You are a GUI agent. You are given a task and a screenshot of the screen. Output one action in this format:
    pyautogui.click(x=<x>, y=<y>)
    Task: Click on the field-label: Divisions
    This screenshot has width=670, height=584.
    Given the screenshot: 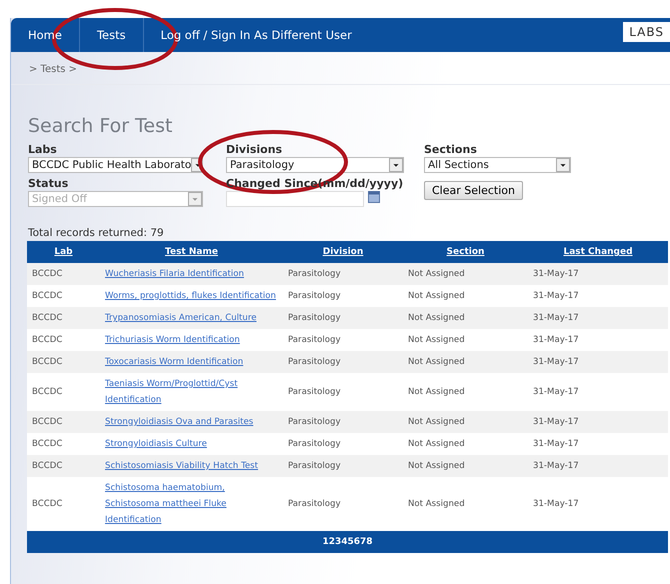 What is the action you would take?
    pyautogui.click(x=254, y=149)
    